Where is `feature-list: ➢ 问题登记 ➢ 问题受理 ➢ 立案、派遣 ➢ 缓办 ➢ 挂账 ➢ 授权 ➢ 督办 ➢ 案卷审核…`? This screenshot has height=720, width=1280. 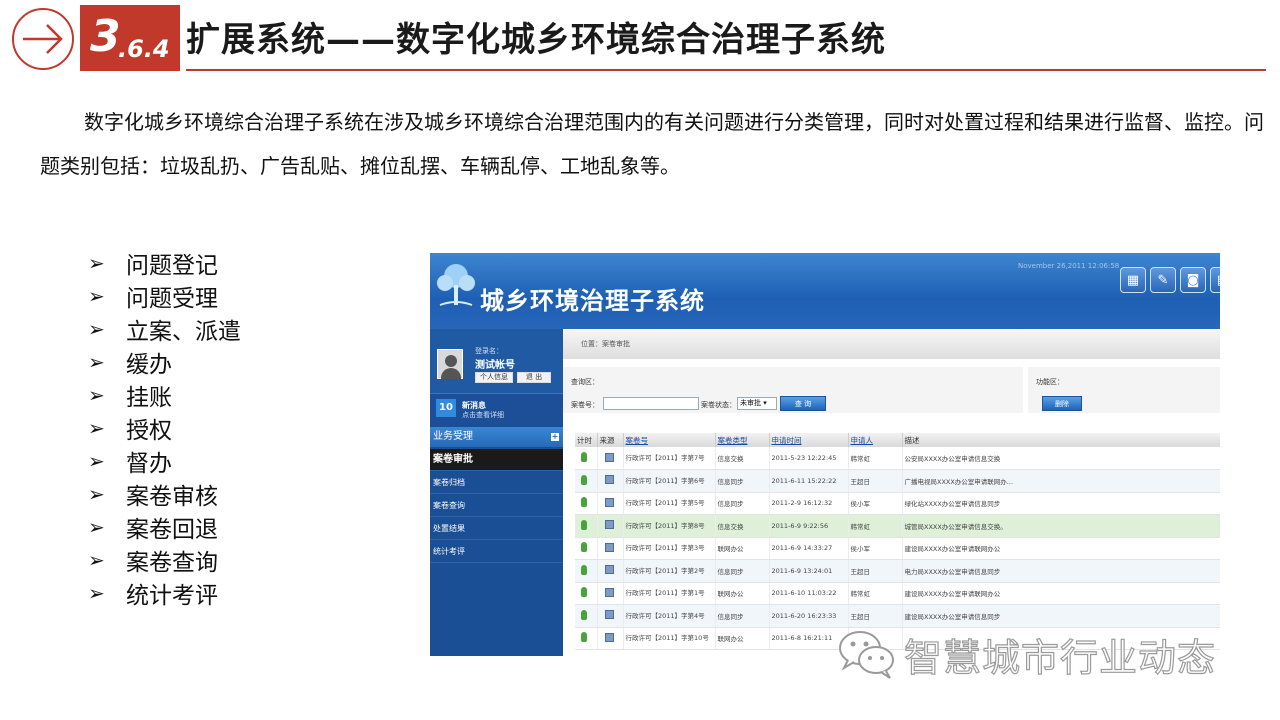
feature-list: ➢ 问题登记 ➢ 问题受理 ➢ 立案、派遣 ➢ 缓办 ➢ 挂账 ➢ 授权 ➢ 督办 ➢ 案卷审核… is located at coordinates (164, 427).